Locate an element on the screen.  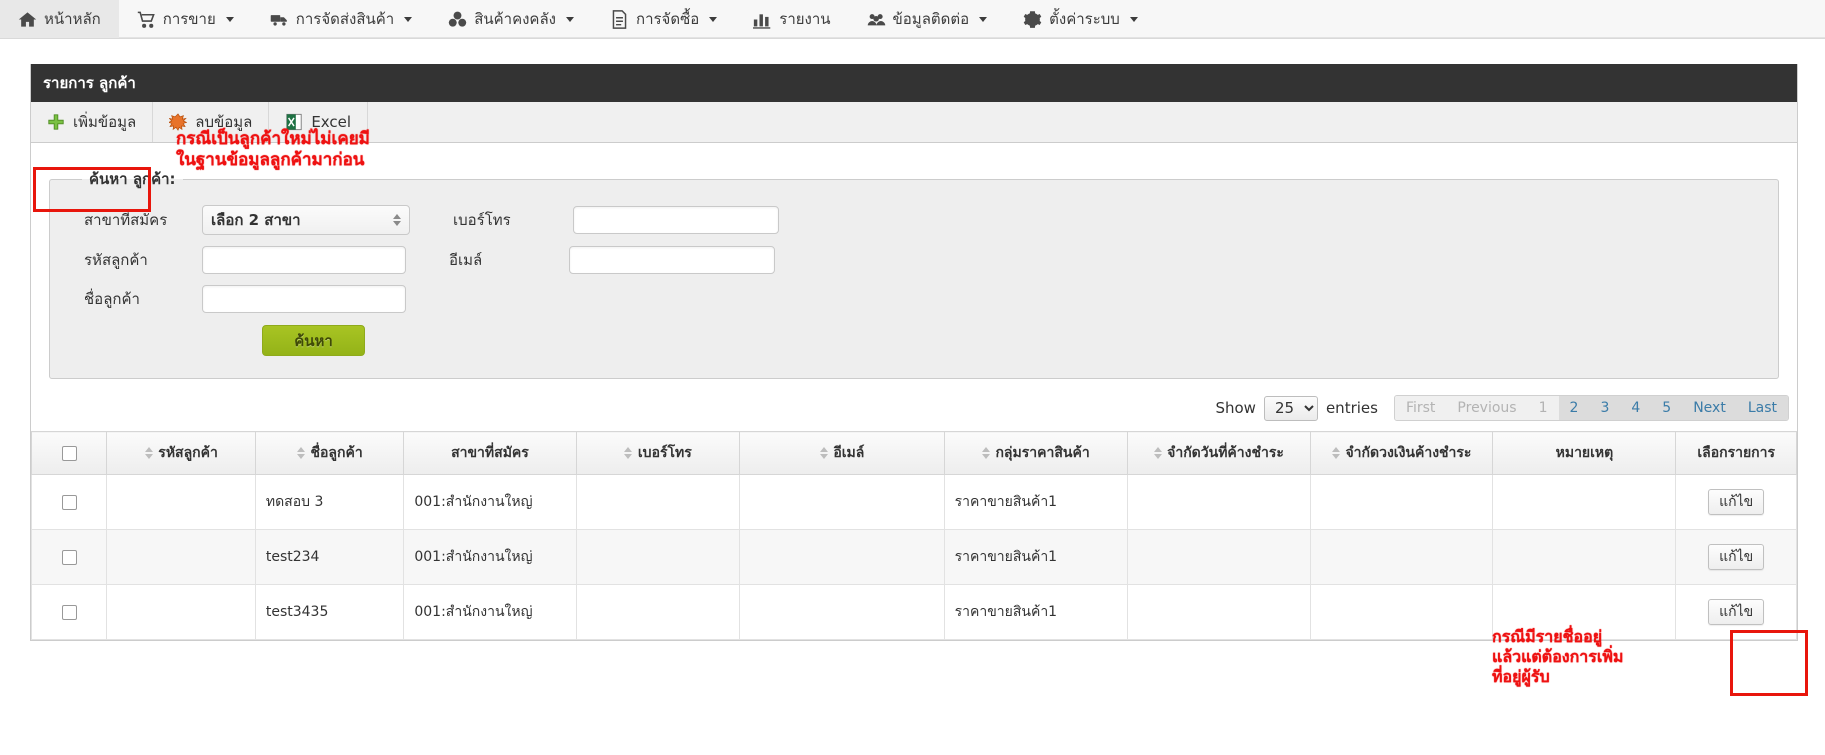
header-actions: เลือกรายการ is located at coordinates (1736, 453).